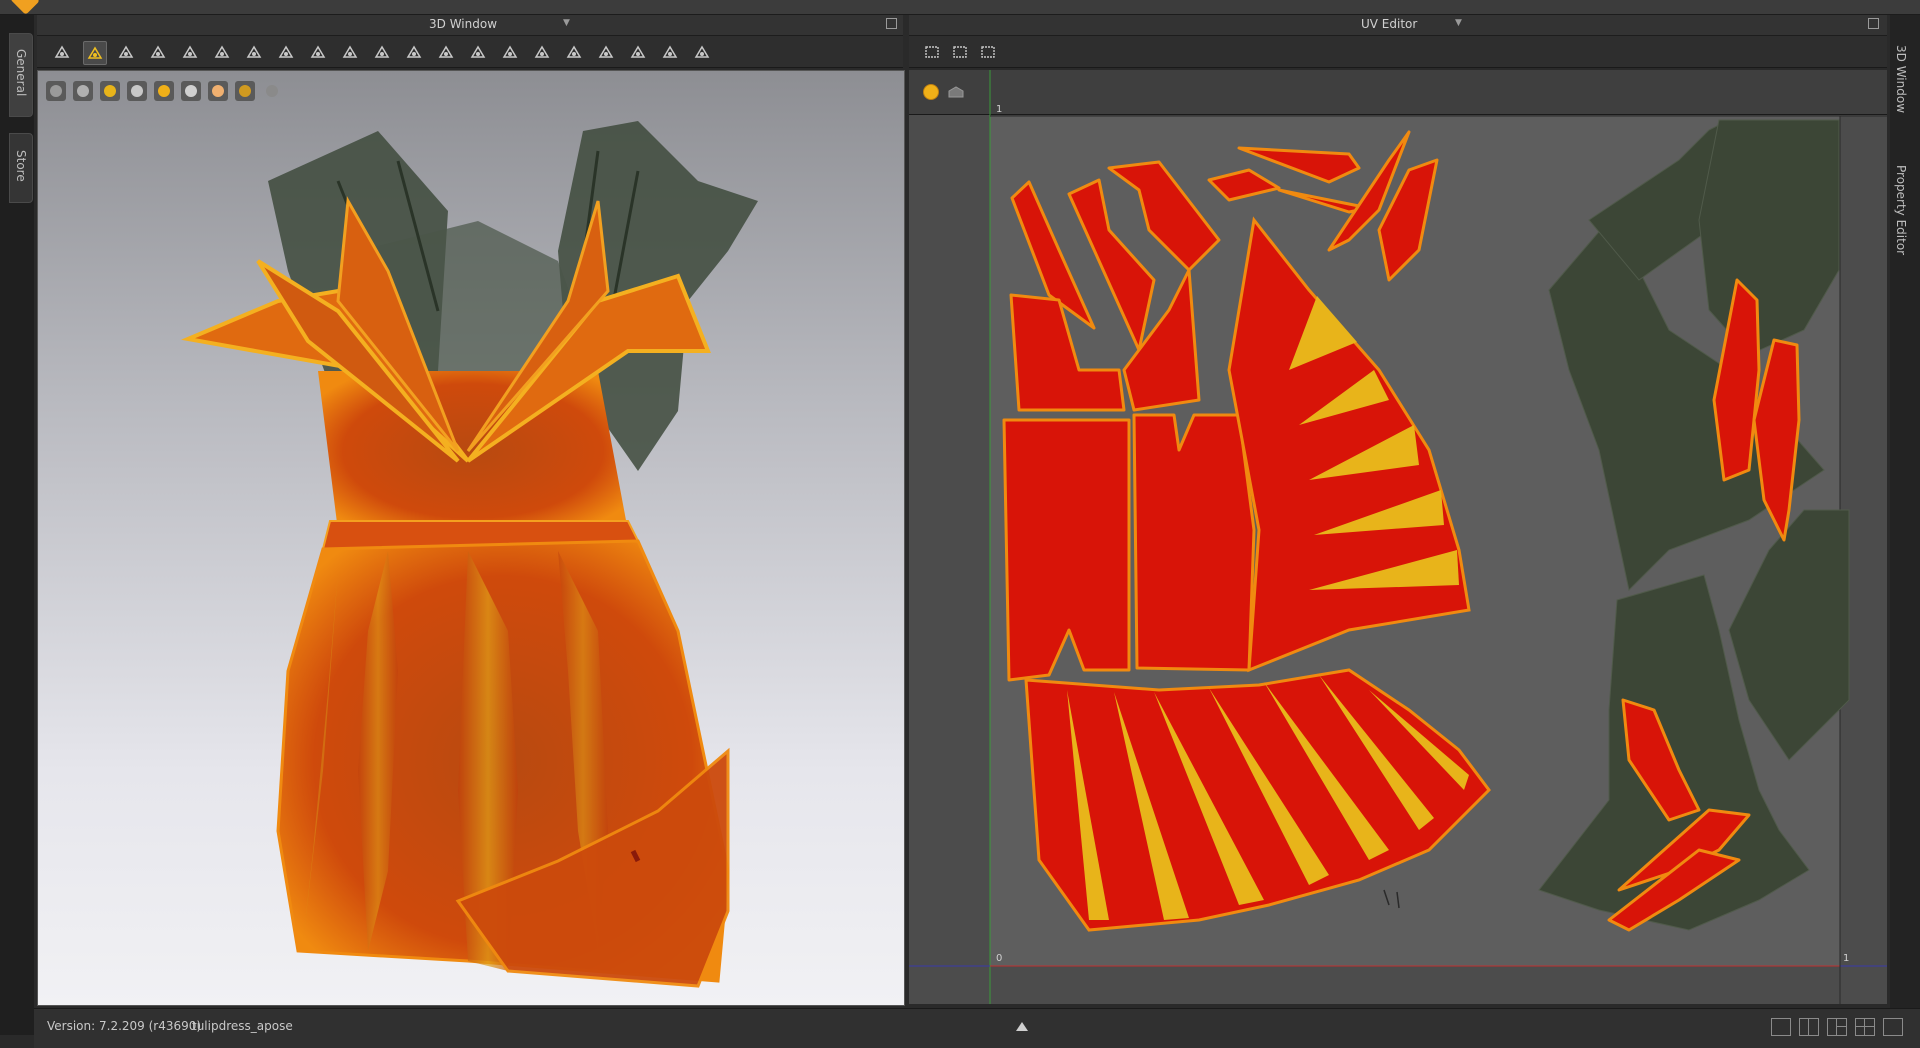 Image resolution: width=1920 pixels, height=1048 pixels. I want to click on dual-view-icon, so click(1809, 1027).